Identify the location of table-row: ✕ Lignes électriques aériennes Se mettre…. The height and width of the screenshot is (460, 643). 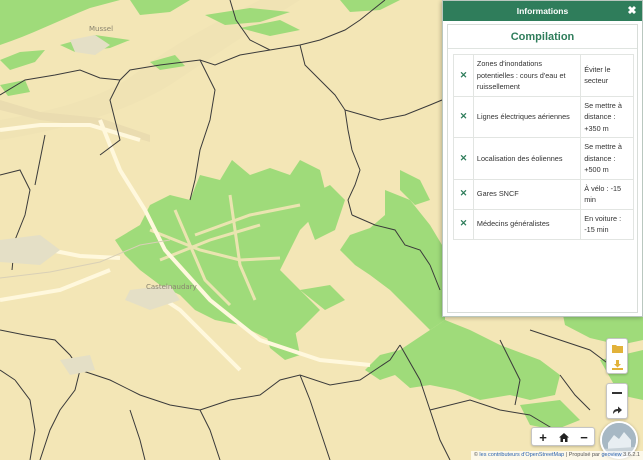
(543, 116).